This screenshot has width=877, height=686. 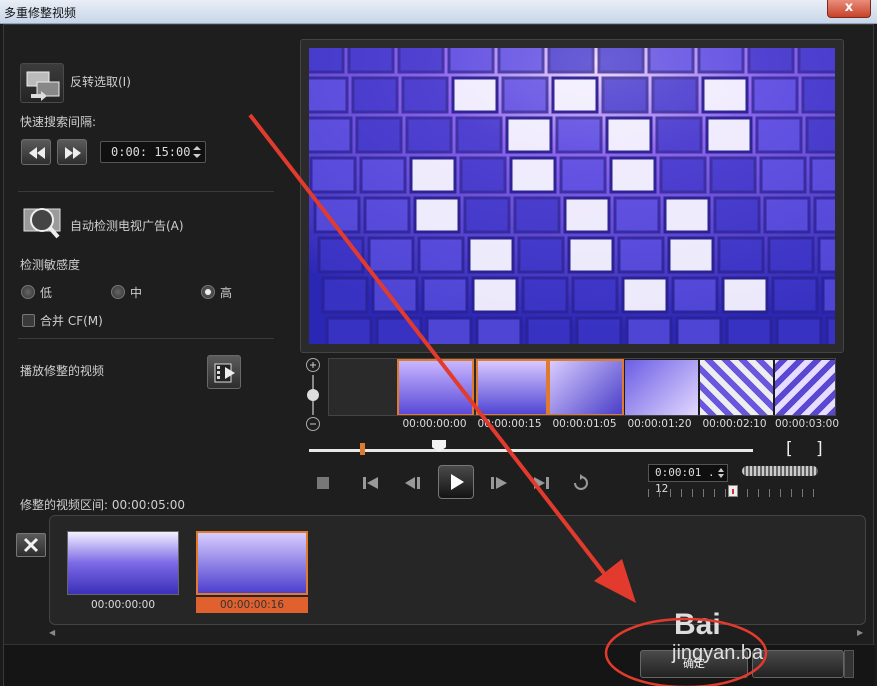 What do you see at coordinates (313, 365) in the screenshot?
I see `zoom-in-icon` at bounding box center [313, 365].